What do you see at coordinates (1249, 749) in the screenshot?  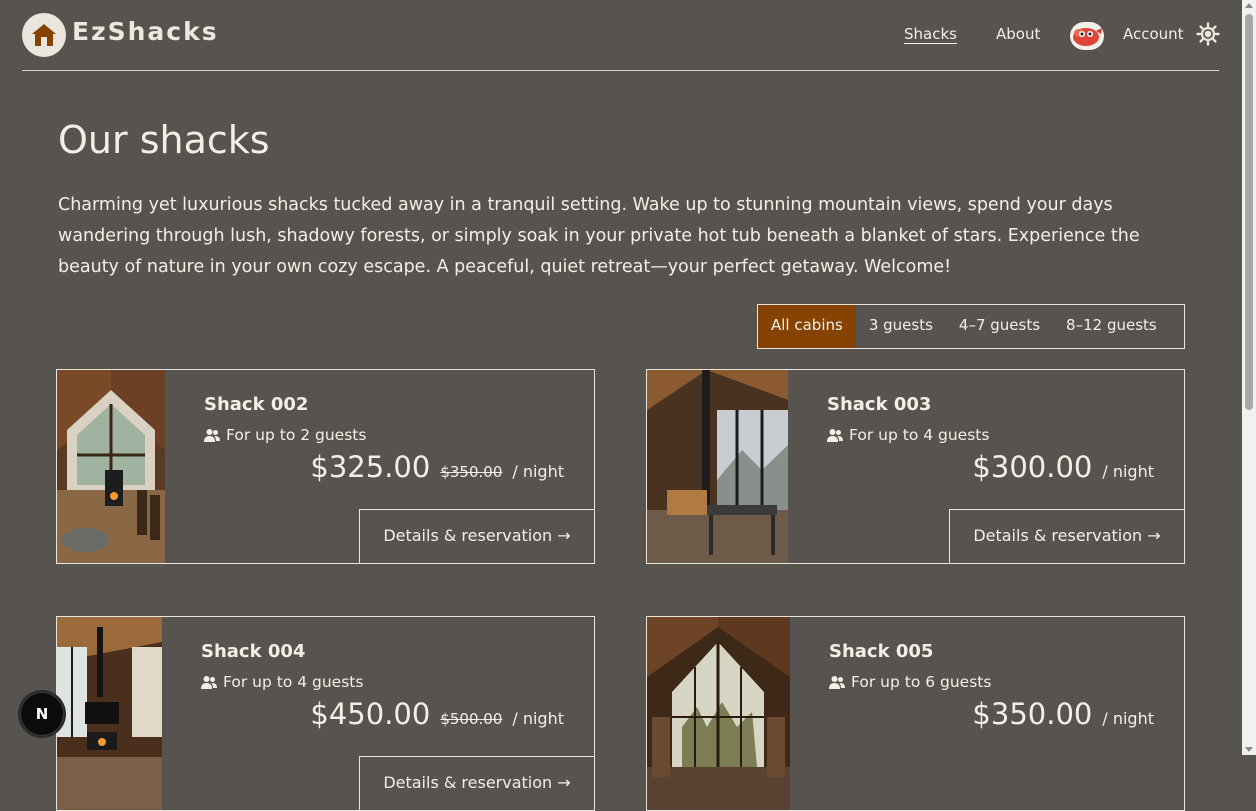 I see `scroll-down-icon` at bounding box center [1249, 749].